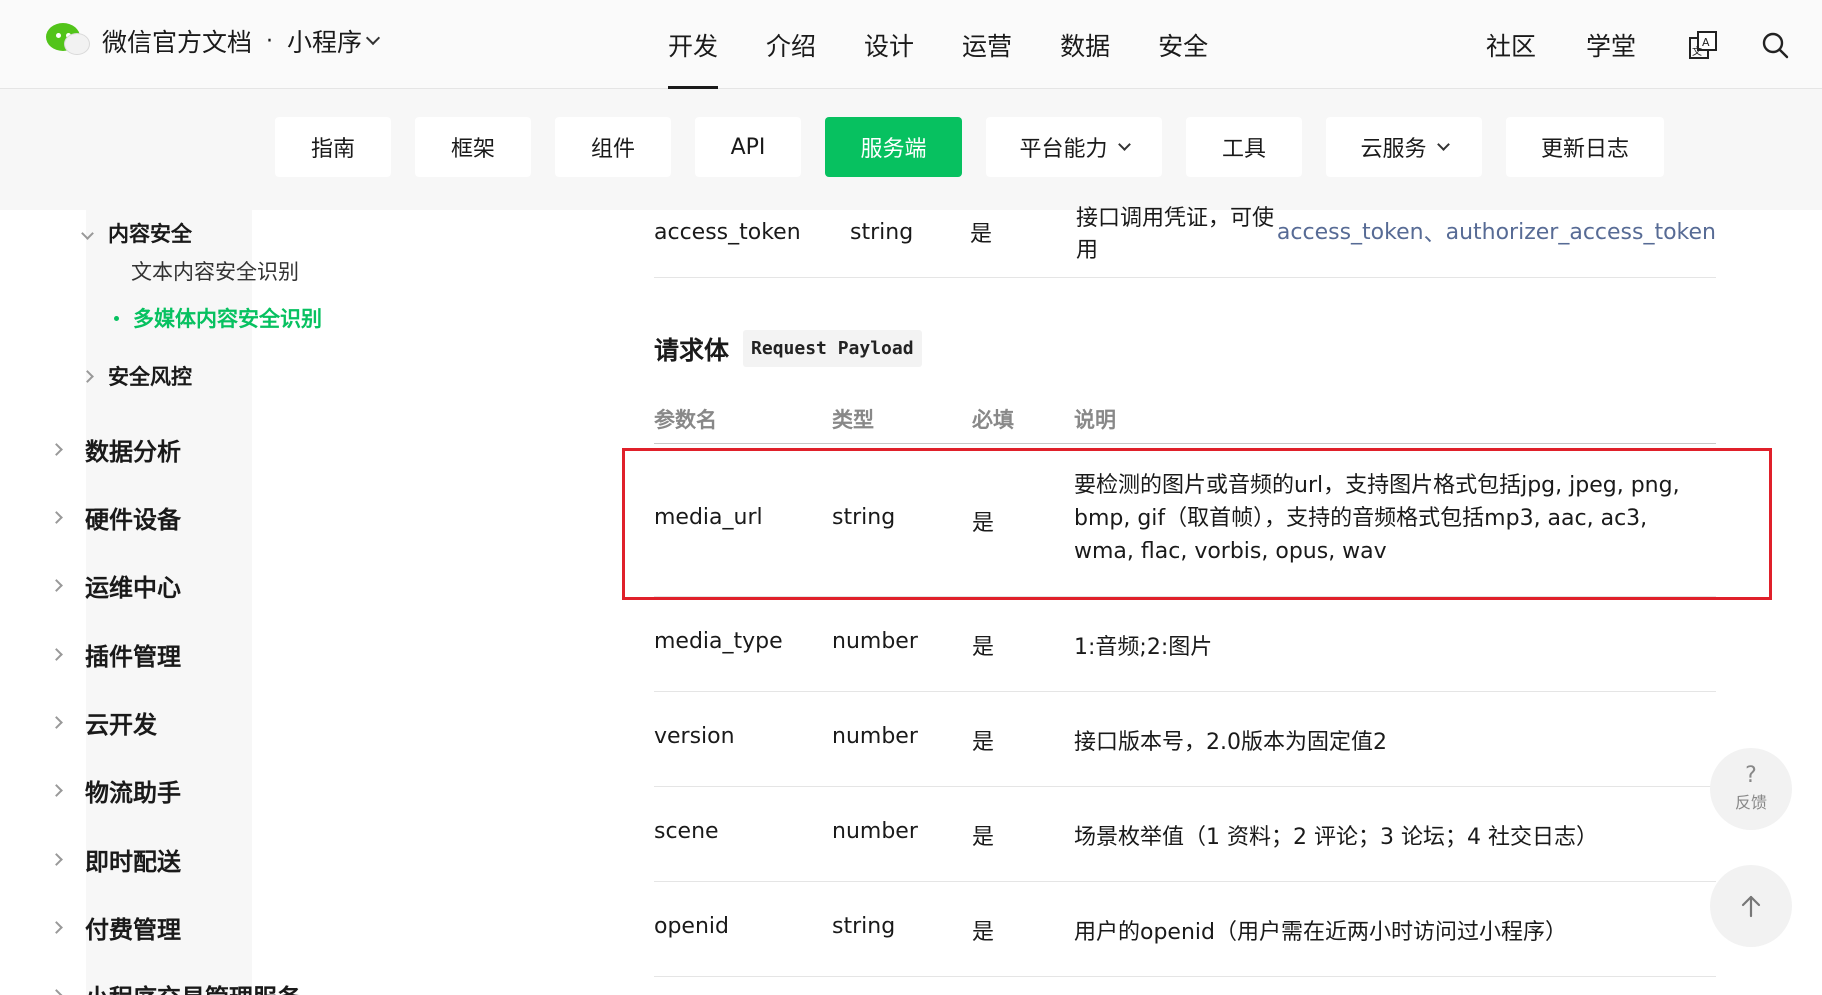 This screenshot has width=1822, height=995. I want to click on sidebar-section-trade-management: 小程序交易管理服务, so click(175, 986).